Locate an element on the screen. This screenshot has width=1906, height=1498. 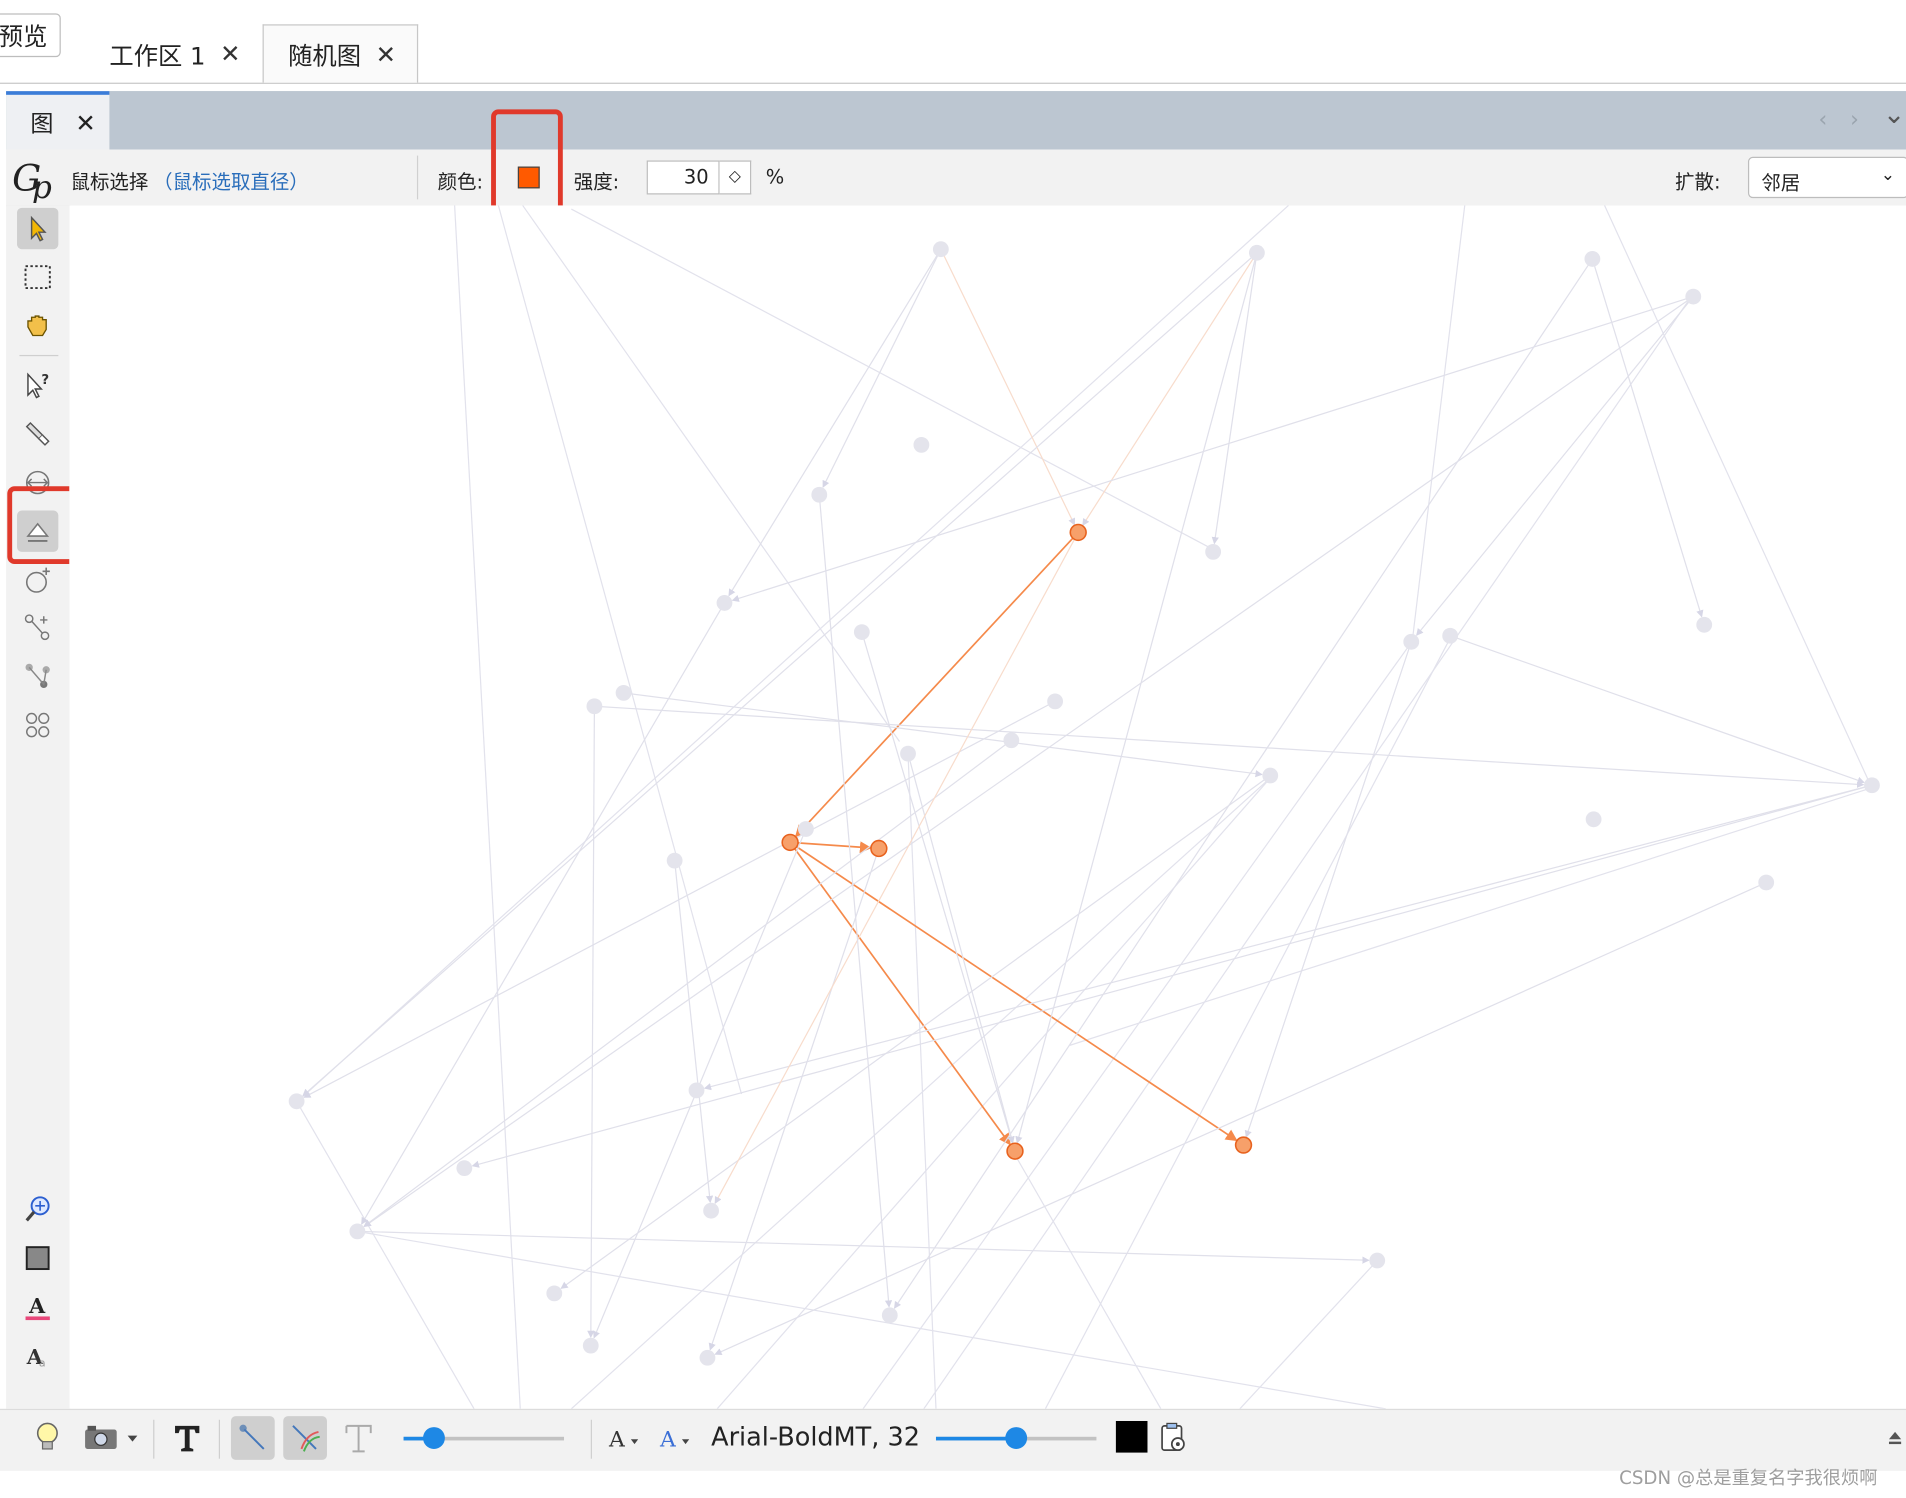
font-size-icon: A is located at coordinates (623, 1438).